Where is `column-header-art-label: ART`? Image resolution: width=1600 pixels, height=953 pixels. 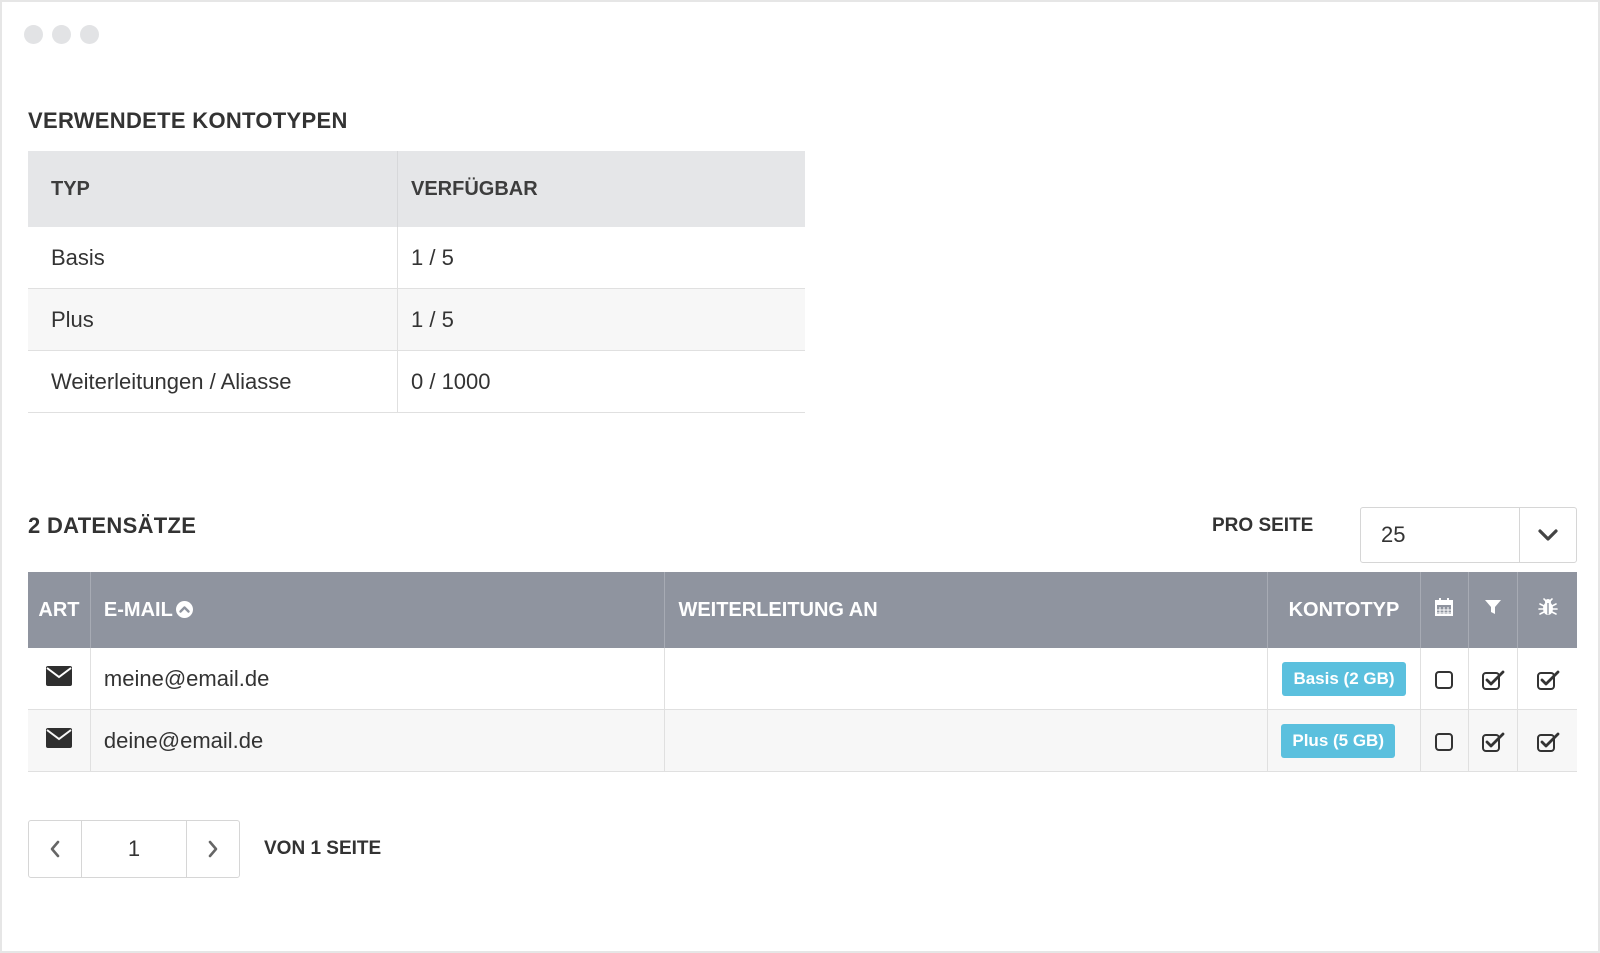 column-header-art-label: ART is located at coordinates (59, 609).